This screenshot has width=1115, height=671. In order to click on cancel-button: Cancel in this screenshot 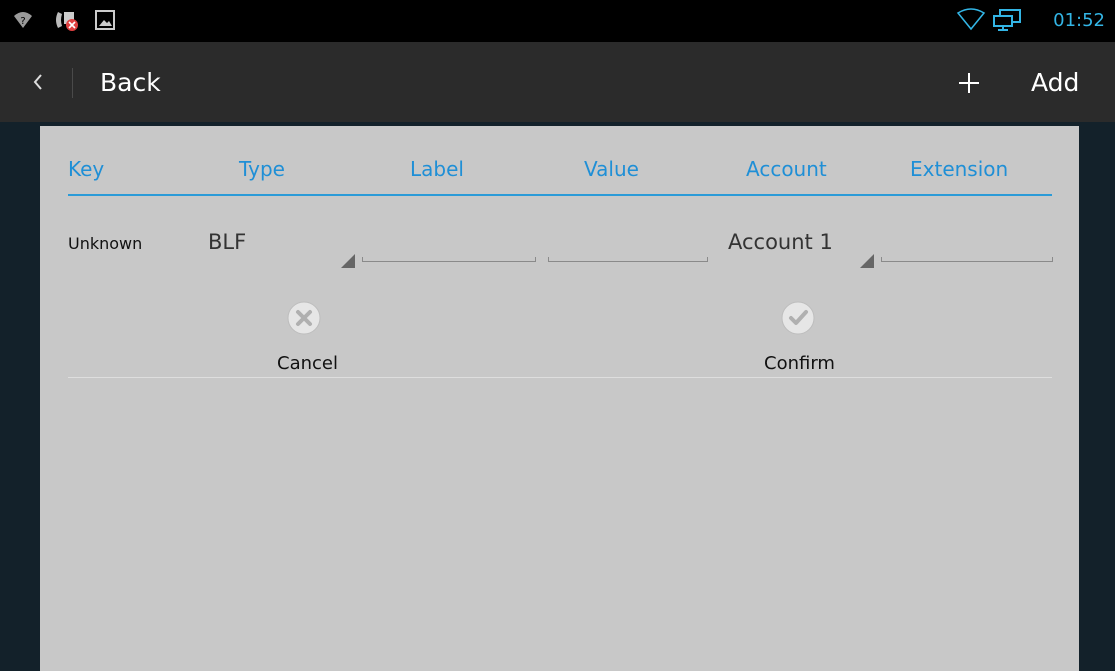, I will do `click(307, 364)`.